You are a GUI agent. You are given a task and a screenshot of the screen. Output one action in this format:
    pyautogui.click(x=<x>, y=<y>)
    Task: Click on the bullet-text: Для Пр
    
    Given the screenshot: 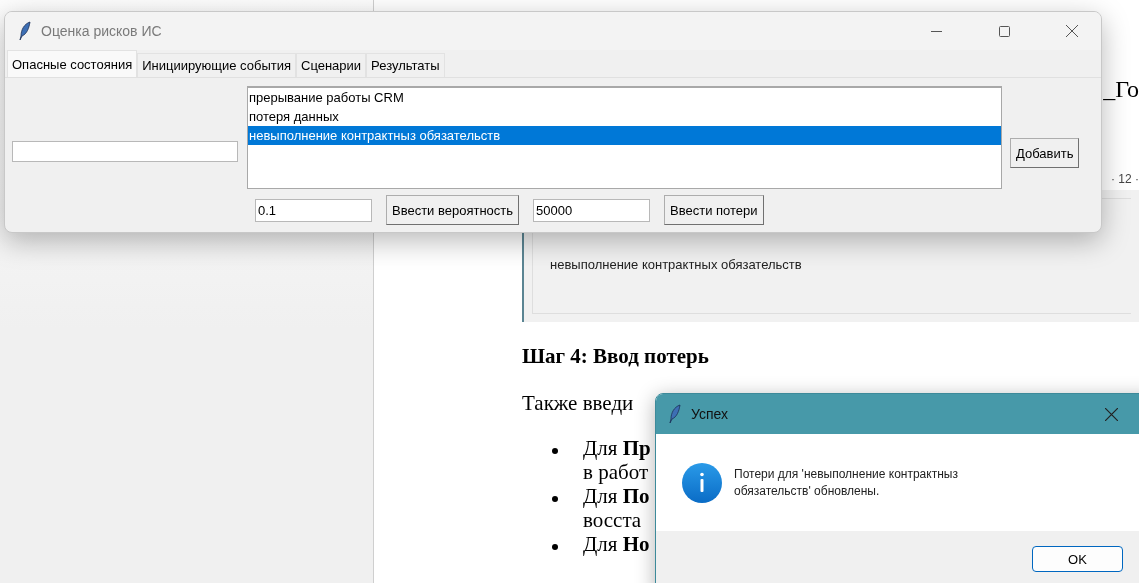 What is the action you would take?
    pyautogui.click(x=617, y=448)
    